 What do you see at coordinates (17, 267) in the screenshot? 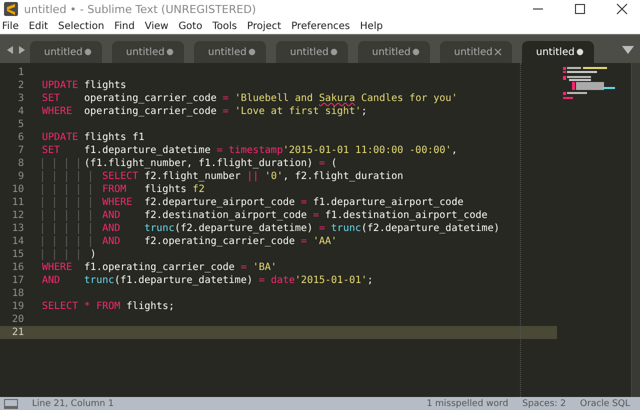
I see `line-number: 16` at bounding box center [17, 267].